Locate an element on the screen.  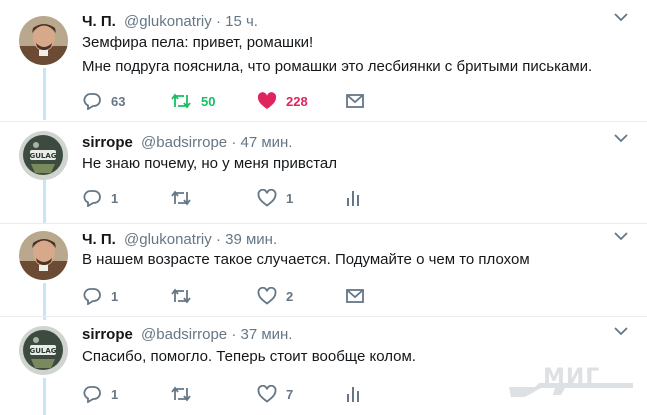
reply-count: 63 is located at coordinates (118, 101).